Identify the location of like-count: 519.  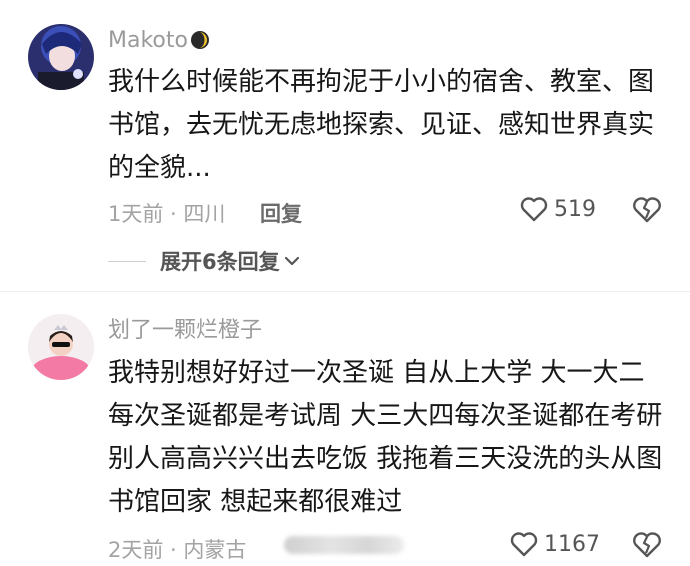
(575, 209).